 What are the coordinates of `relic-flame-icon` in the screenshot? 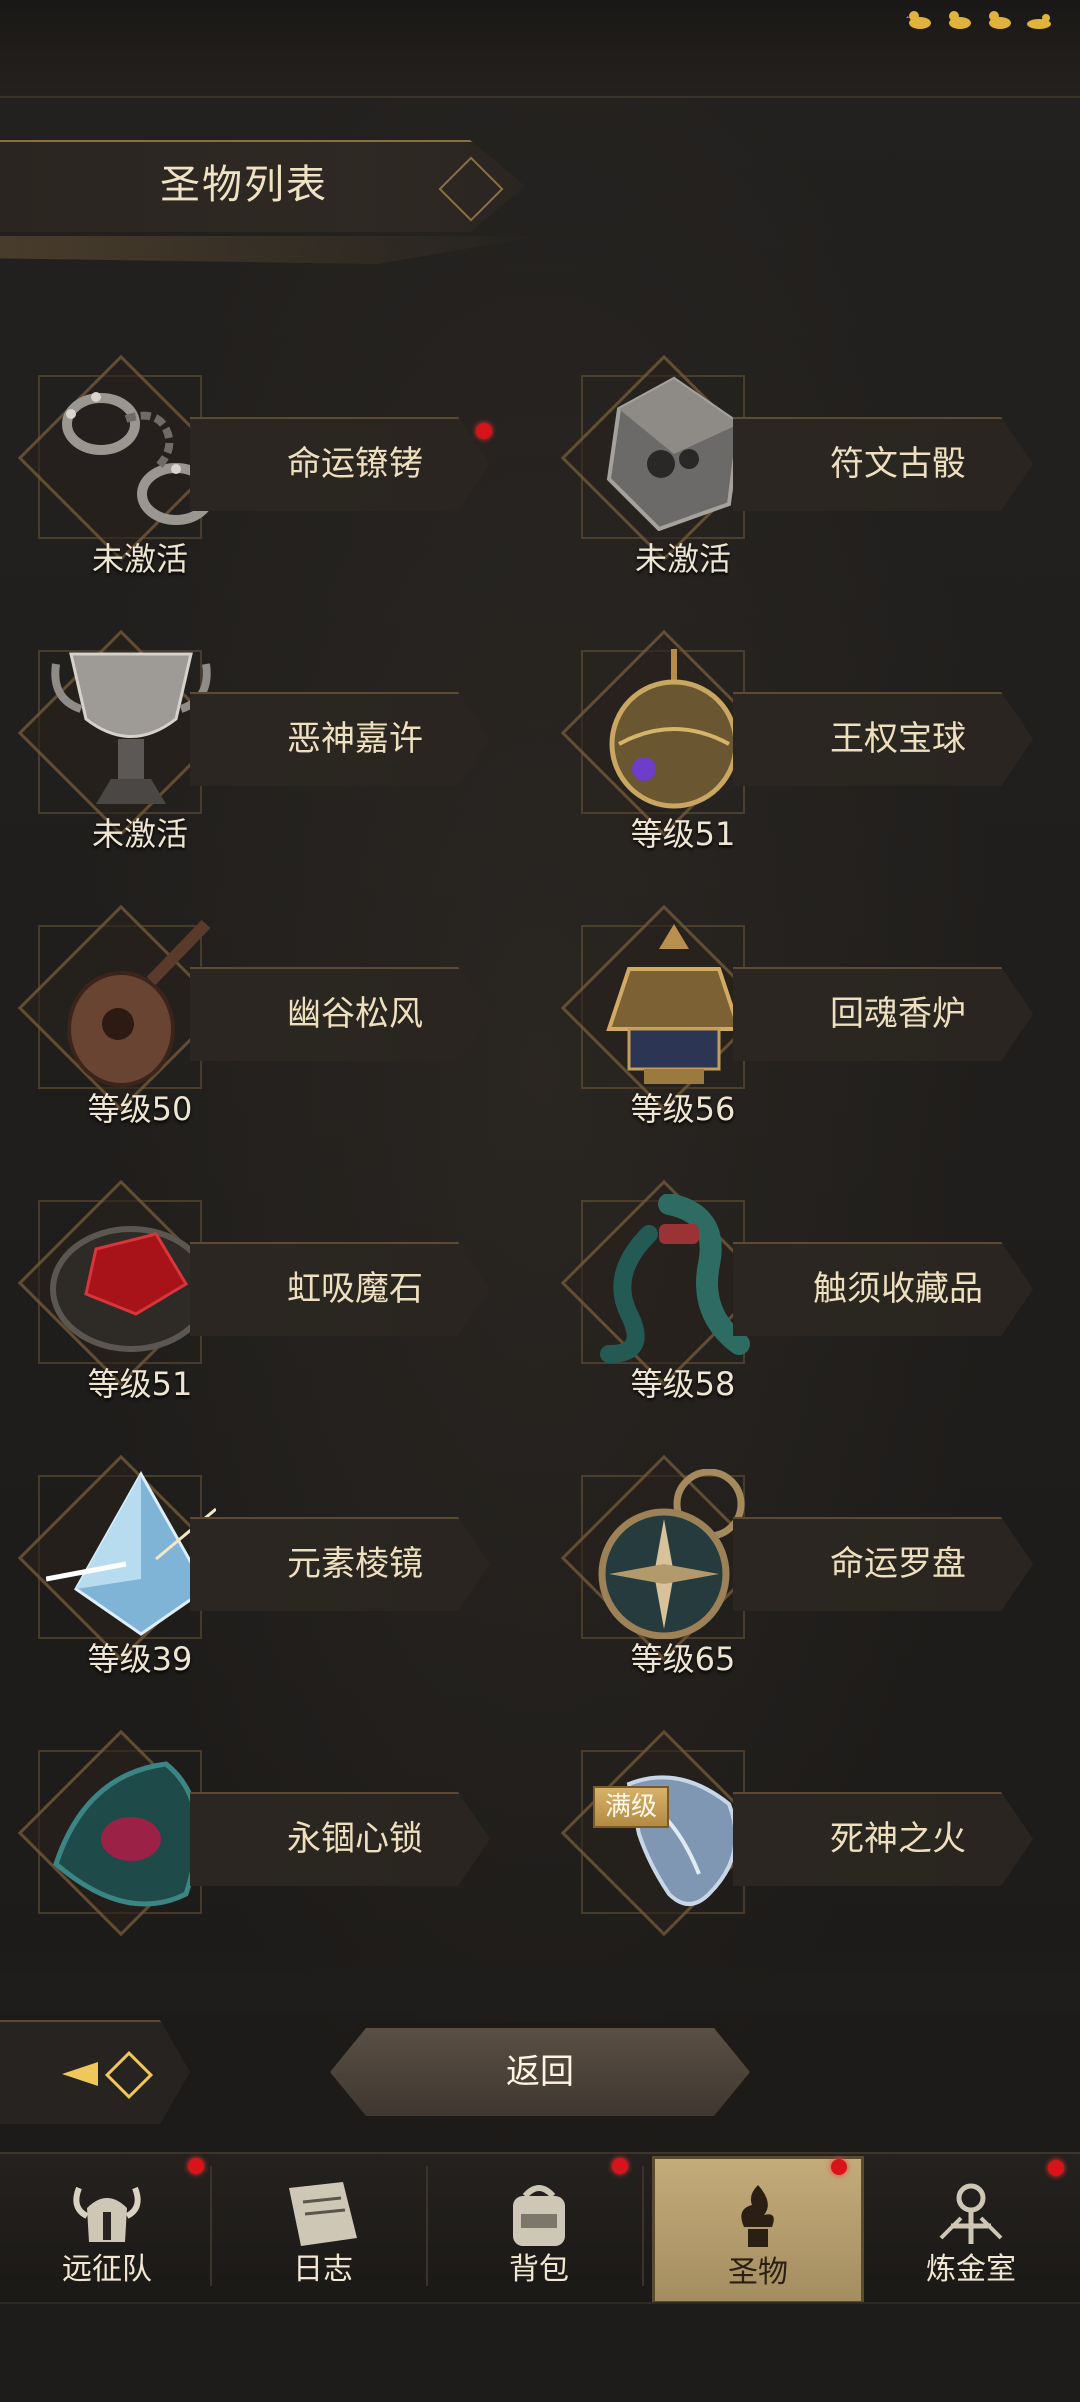 It's located at (758, 2217).